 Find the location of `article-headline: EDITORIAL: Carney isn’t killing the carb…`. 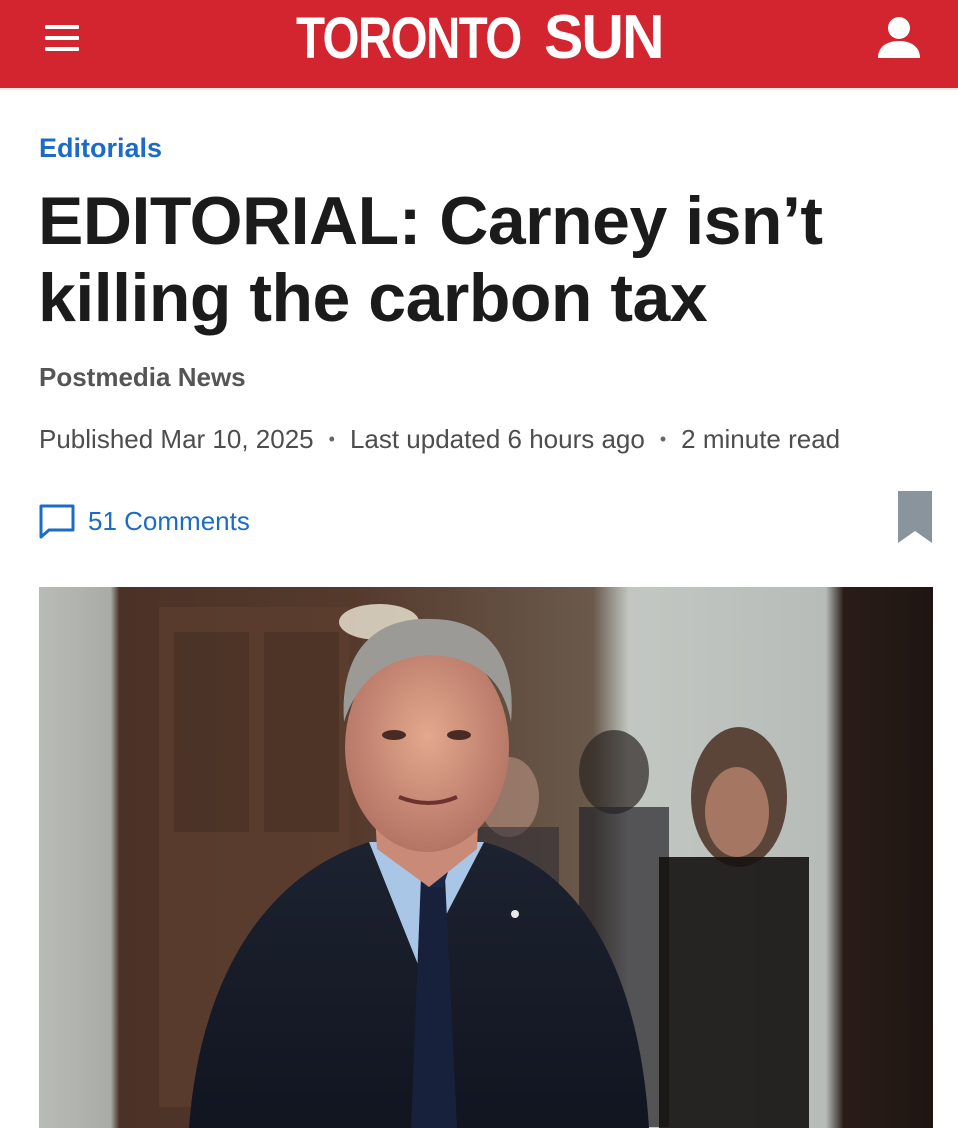

article-headline: EDITORIAL: Carney isn’t killing the carb… is located at coordinates (430, 259).